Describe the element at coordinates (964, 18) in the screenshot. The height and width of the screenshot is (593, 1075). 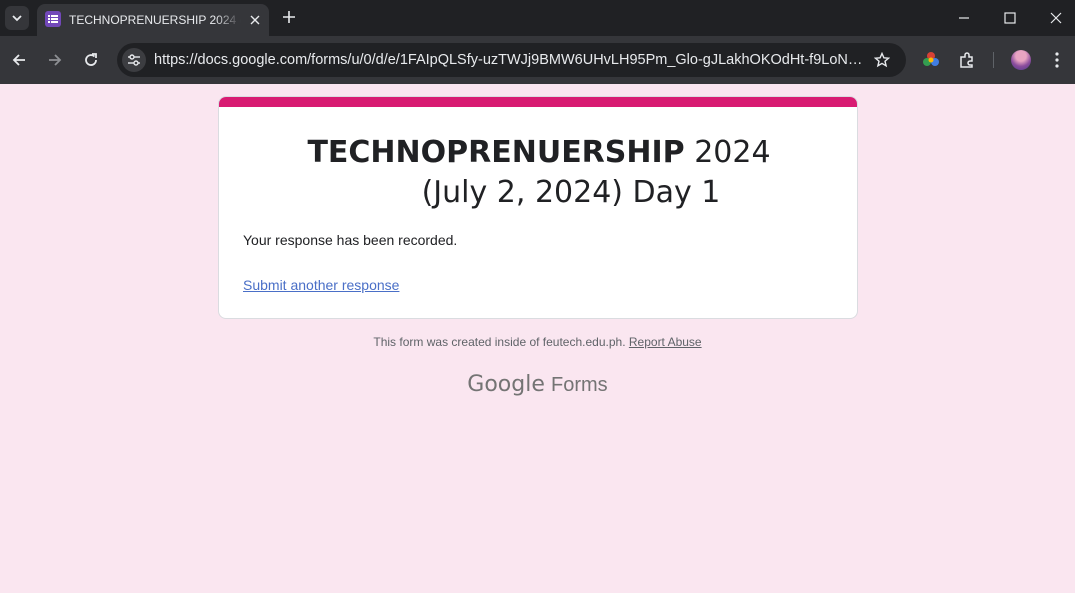
I see `minimize-icon` at that location.